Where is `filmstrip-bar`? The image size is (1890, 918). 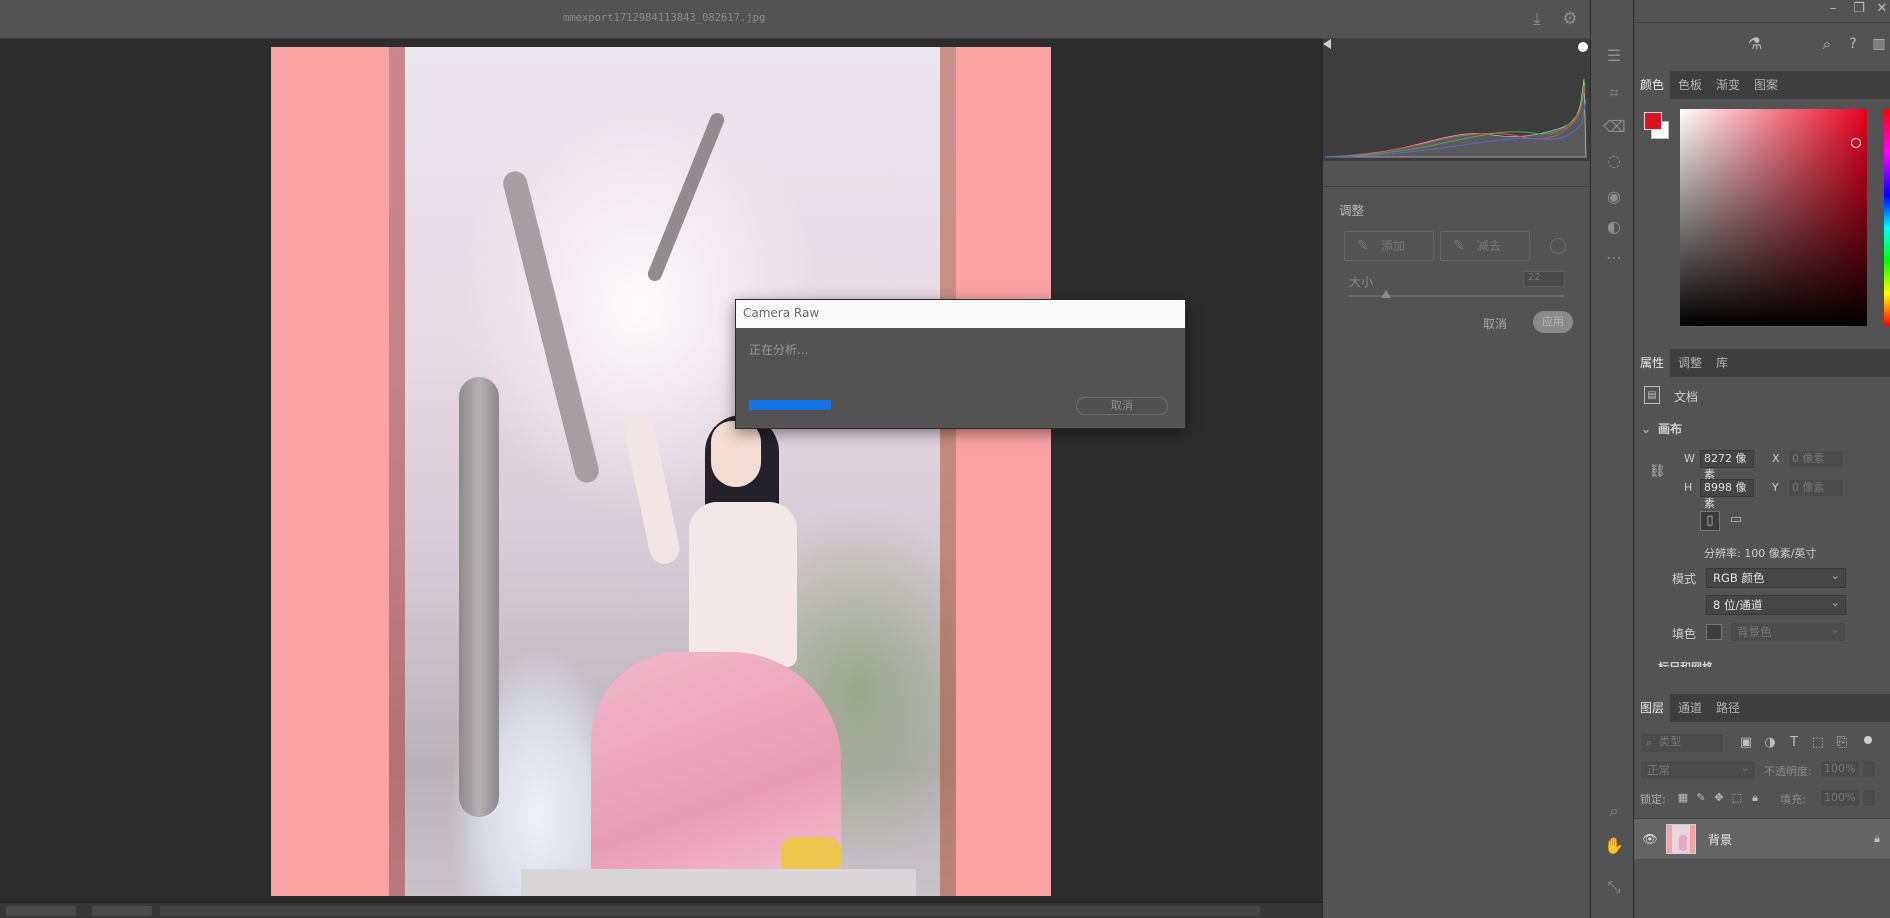 filmstrip-bar is located at coordinates (661, 910).